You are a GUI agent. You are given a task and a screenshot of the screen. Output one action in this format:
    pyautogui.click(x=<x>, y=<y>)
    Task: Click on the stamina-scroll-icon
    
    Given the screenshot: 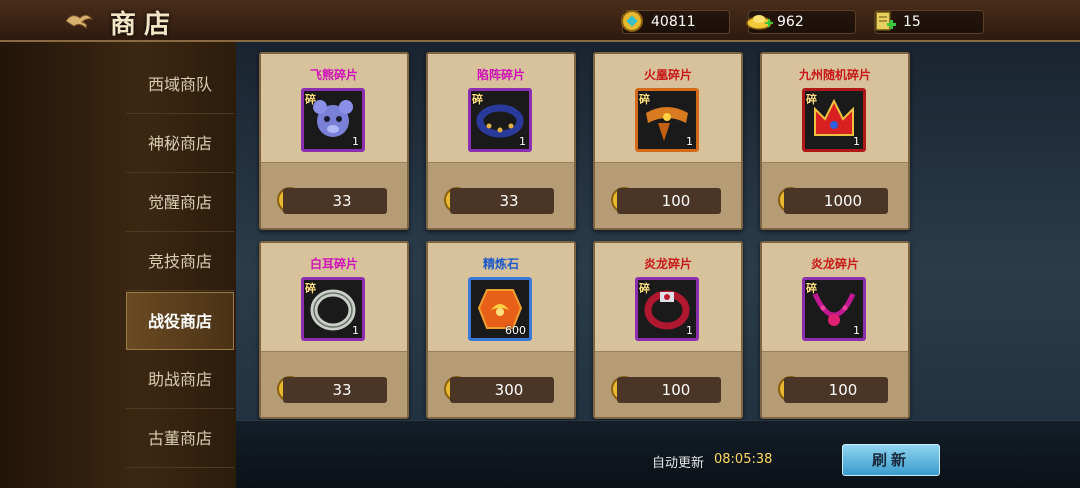 What is the action you would take?
    pyautogui.click(x=885, y=21)
    